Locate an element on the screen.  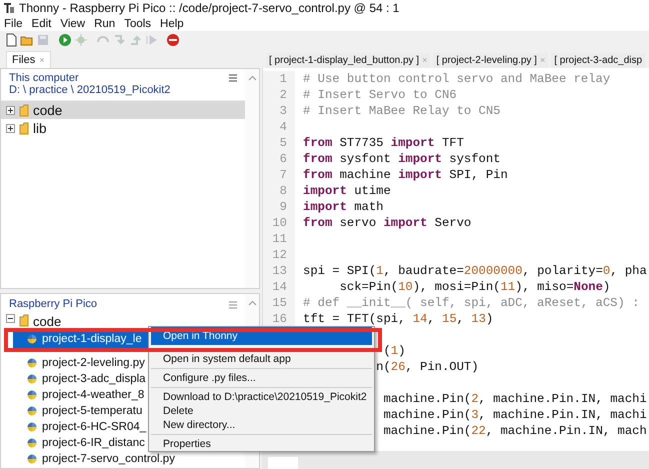
editor-tab: [ project-2-leveling.py ] × is located at coordinates (490, 60).